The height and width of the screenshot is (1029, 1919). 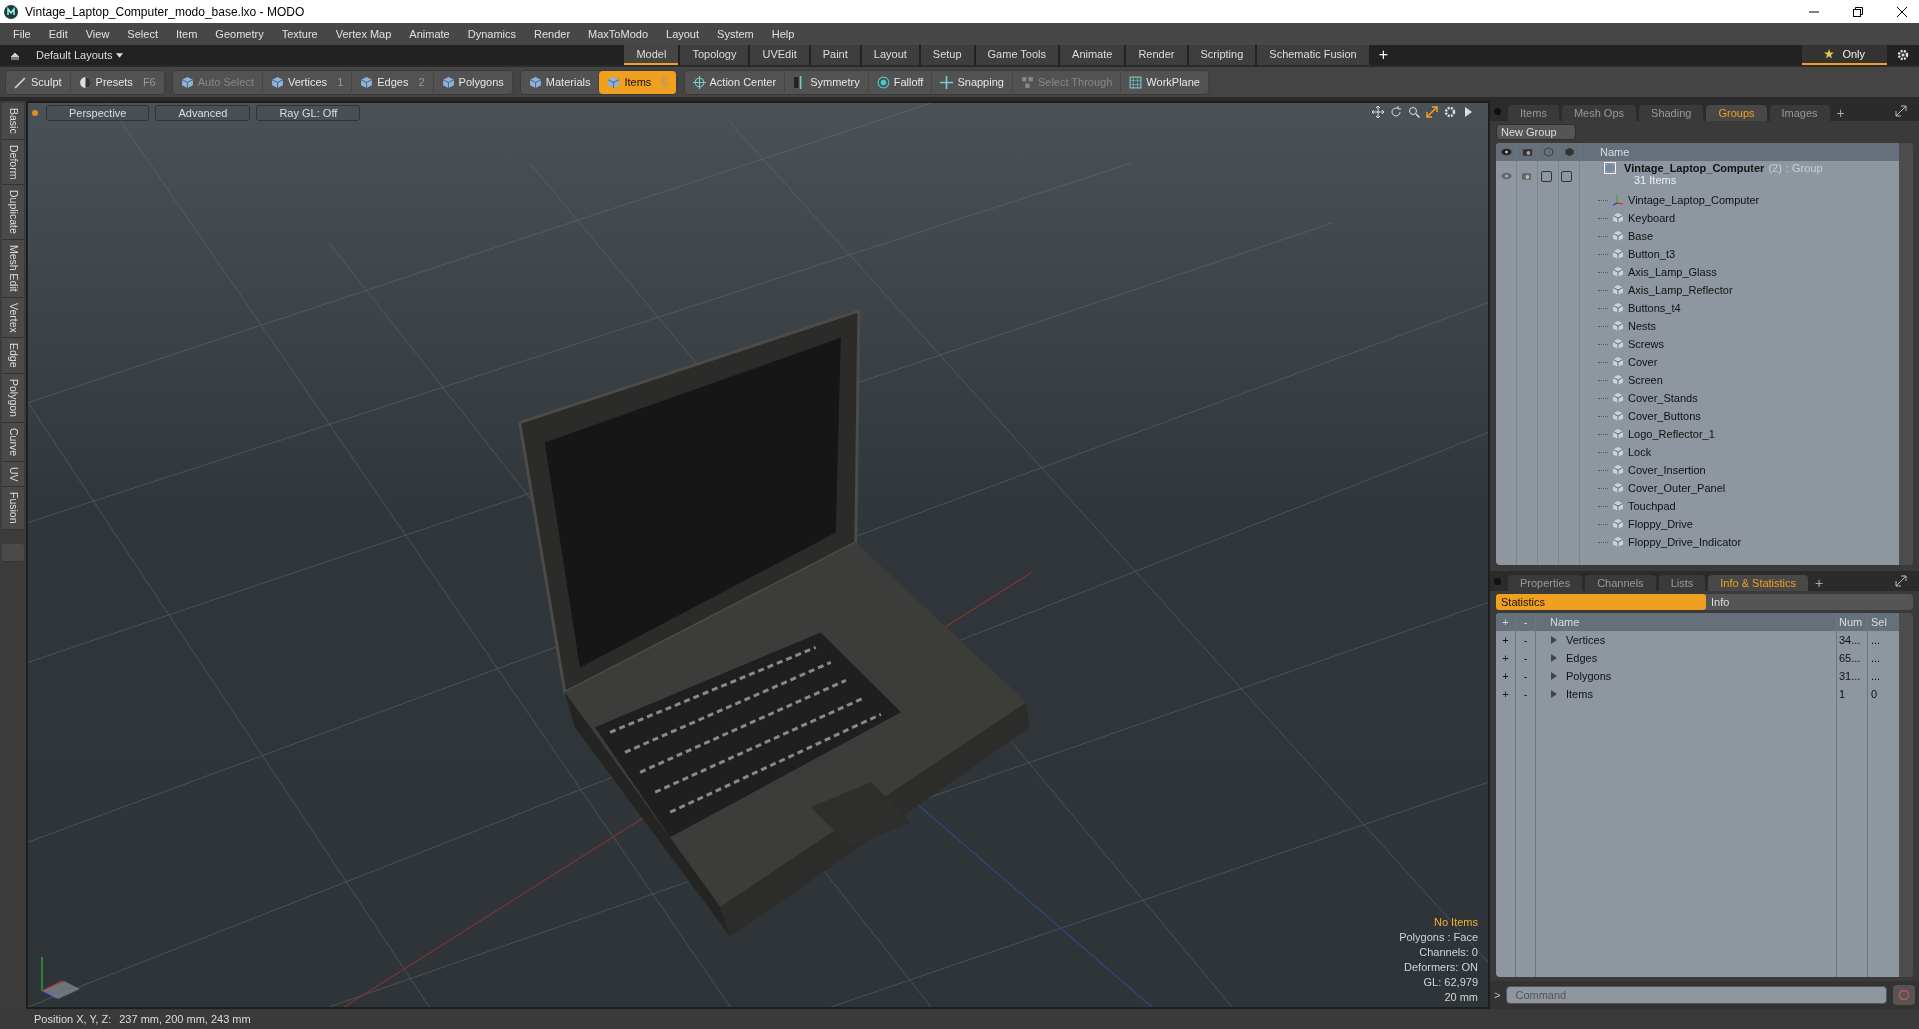 I want to click on layout-tab: Setup, so click(x=947, y=55).